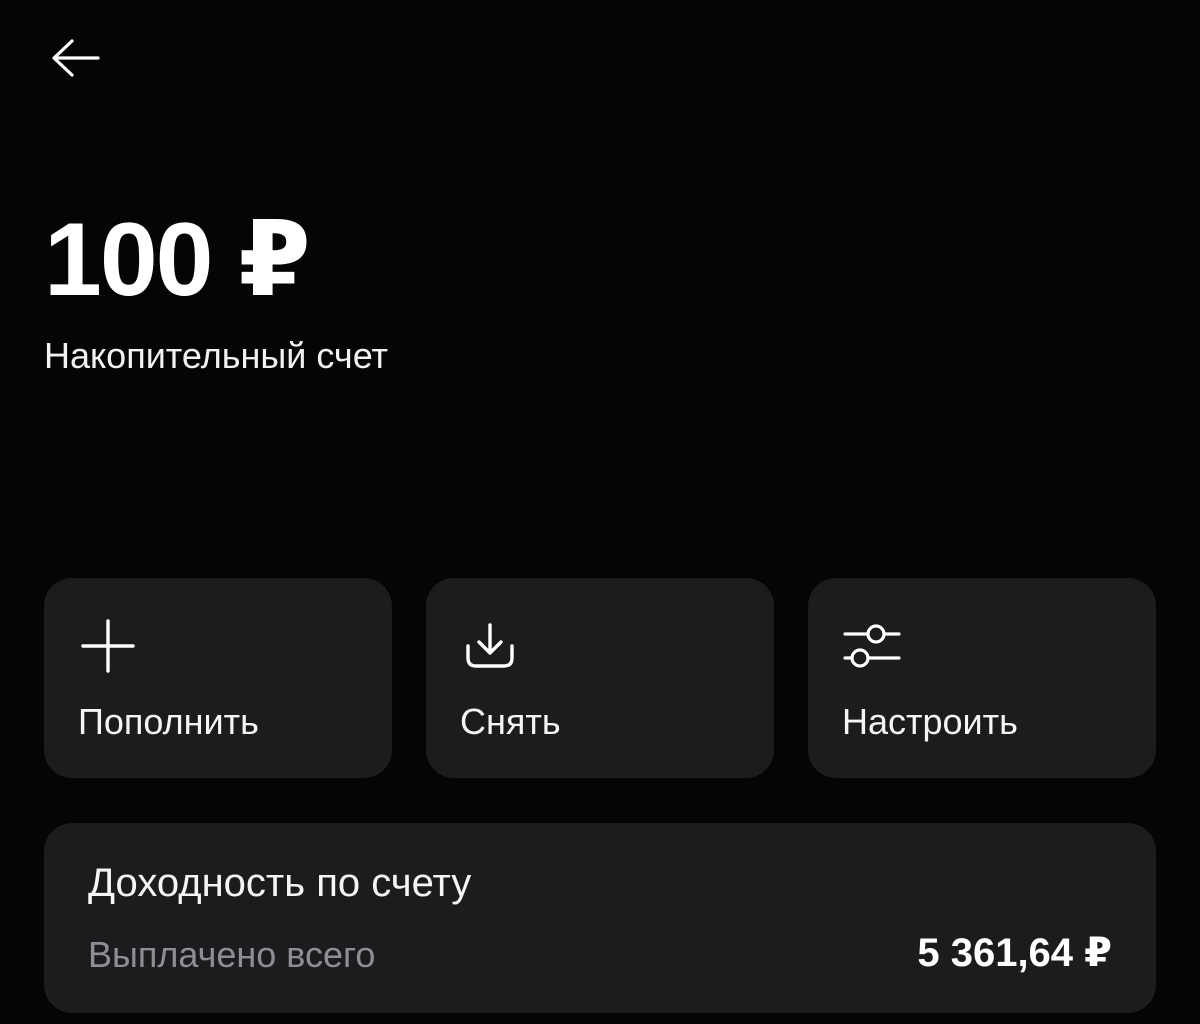 The width and height of the screenshot is (1200, 1024). I want to click on settings-button: Настроить, so click(982, 678).